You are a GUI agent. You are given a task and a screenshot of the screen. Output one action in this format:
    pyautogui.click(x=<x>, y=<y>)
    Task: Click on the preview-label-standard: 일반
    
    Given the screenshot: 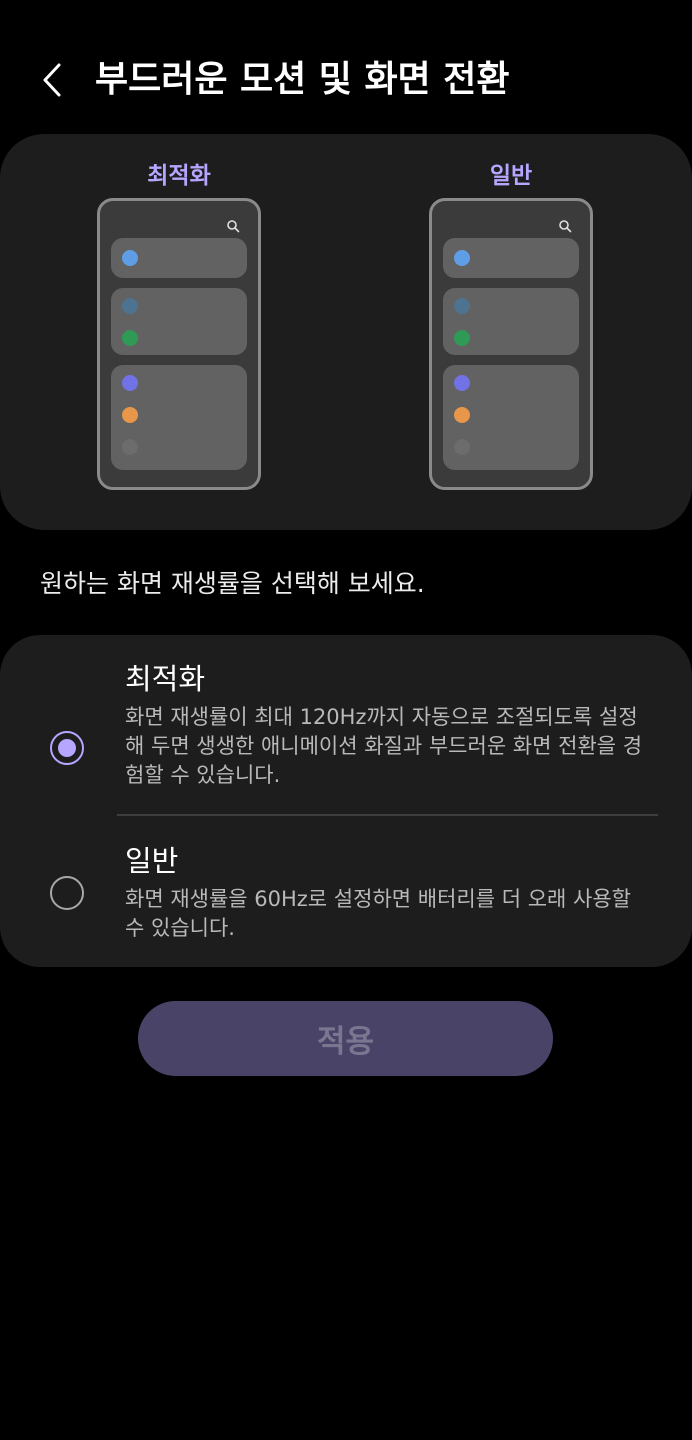 What is the action you would take?
    pyautogui.click(x=511, y=176)
    